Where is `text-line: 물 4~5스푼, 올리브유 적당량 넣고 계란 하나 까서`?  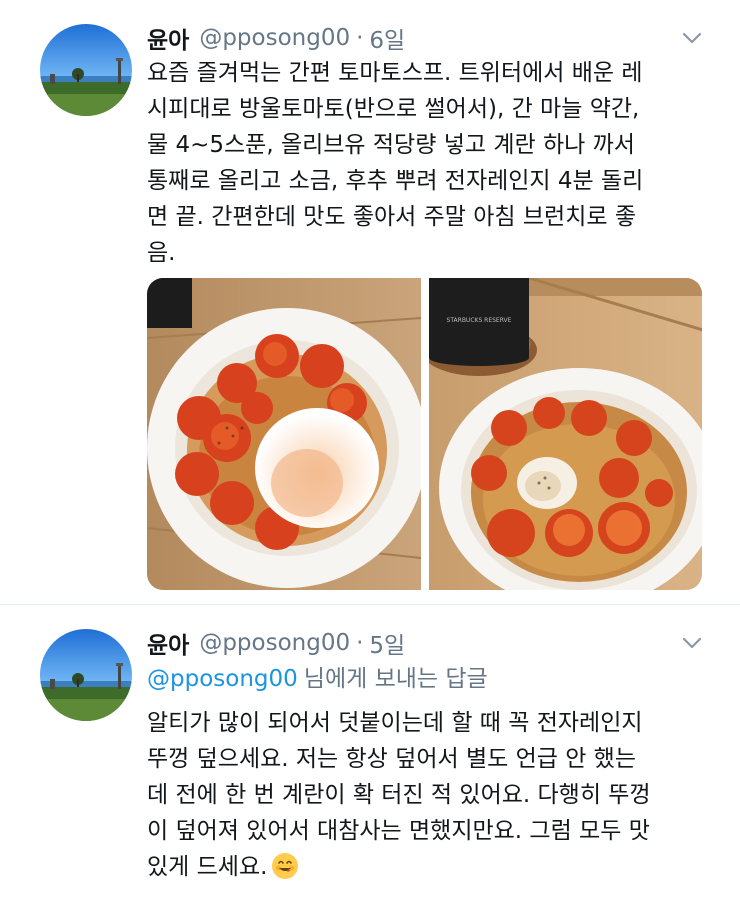 text-line: 물 4~5스푼, 올리브유 적당량 넣고 계란 하나 까서 is located at coordinates (391, 145).